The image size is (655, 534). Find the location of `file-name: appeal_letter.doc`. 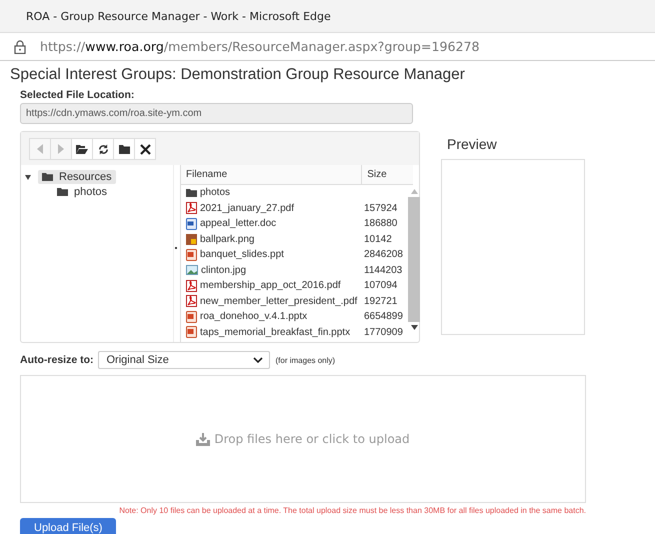

file-name: appeal_letter.doc is located at coordinates (272, 224).